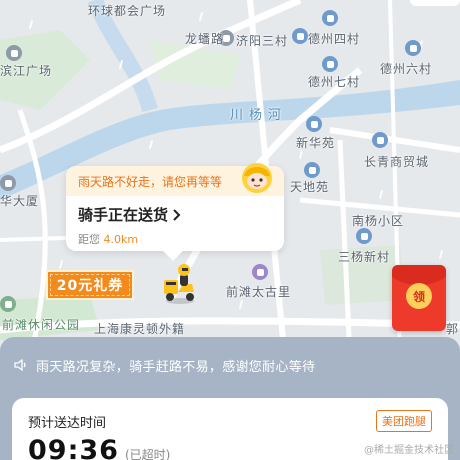  Describe the element at coordinates (20, 365) in the screenshot. I see `speaker-icon` at that location.